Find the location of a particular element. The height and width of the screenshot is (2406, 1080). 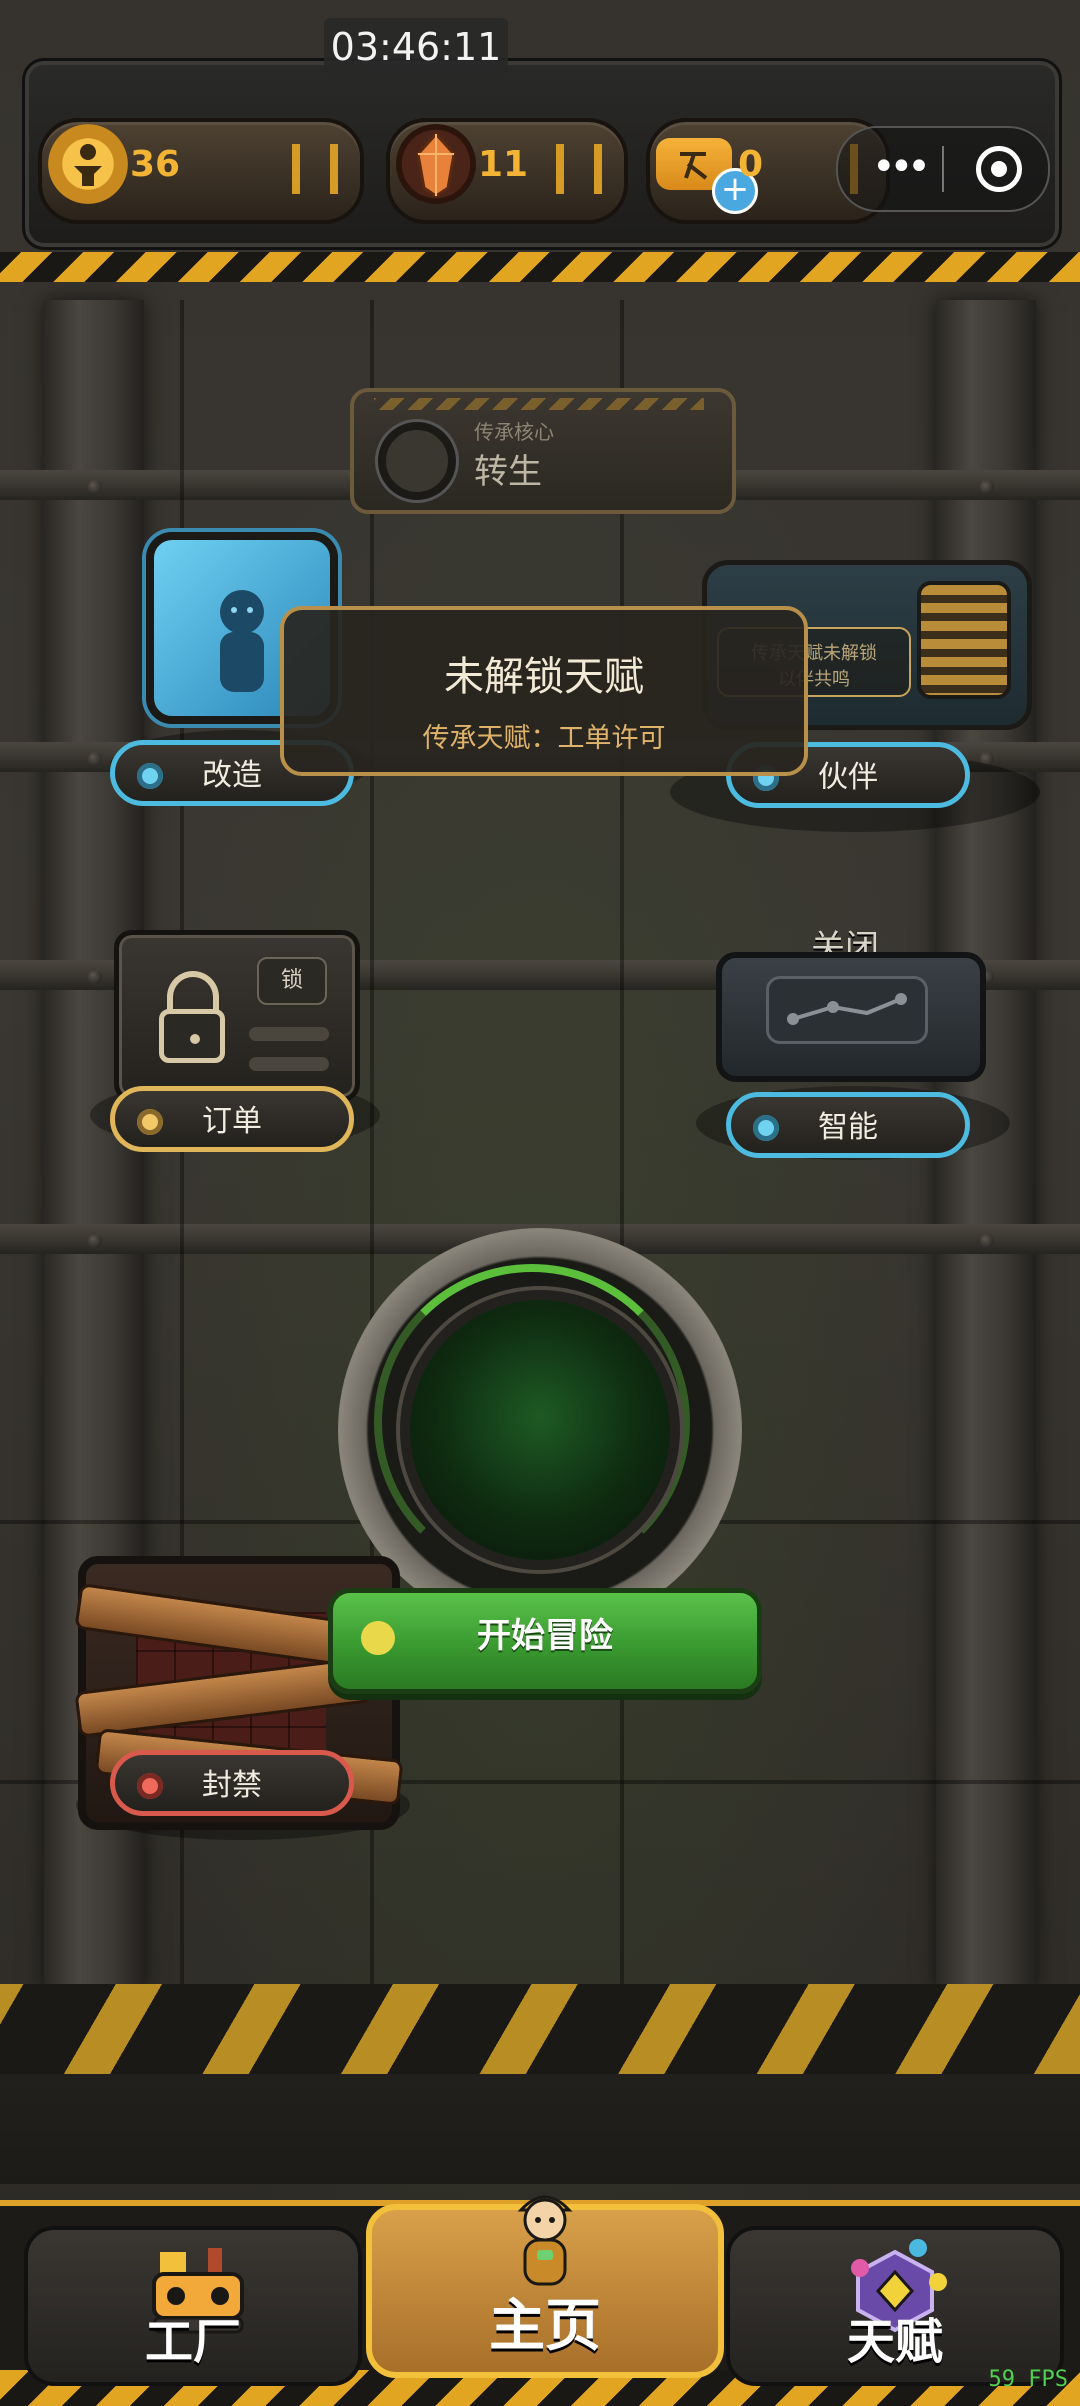

sealed-button: 封禁 is located at coordinates (232, 1783).